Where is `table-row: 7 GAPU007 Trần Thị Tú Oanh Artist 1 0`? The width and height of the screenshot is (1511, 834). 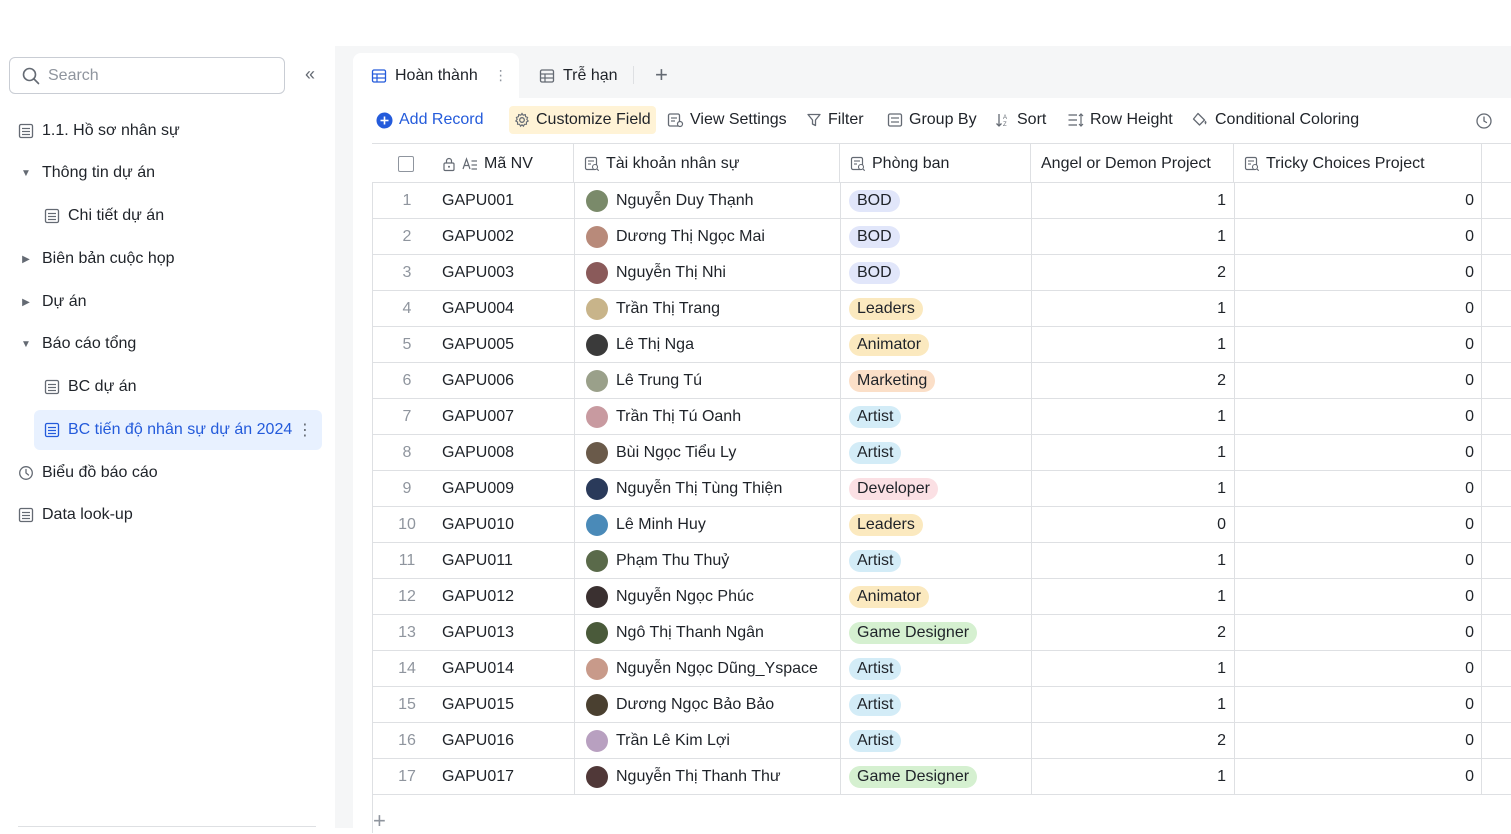
table-row: 7 GAPU007 Trần Thị Tú Oanh Artist 1 0 is located at coordinates (941, 417).